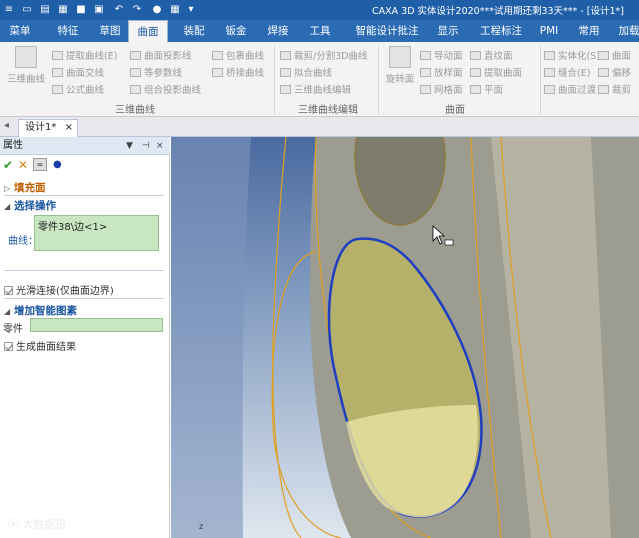  What do you see at coordinates (30, 205) in the screenshot?
I see `section-select-operation: ◢ 选择操作` at bounding box center [30, 205].